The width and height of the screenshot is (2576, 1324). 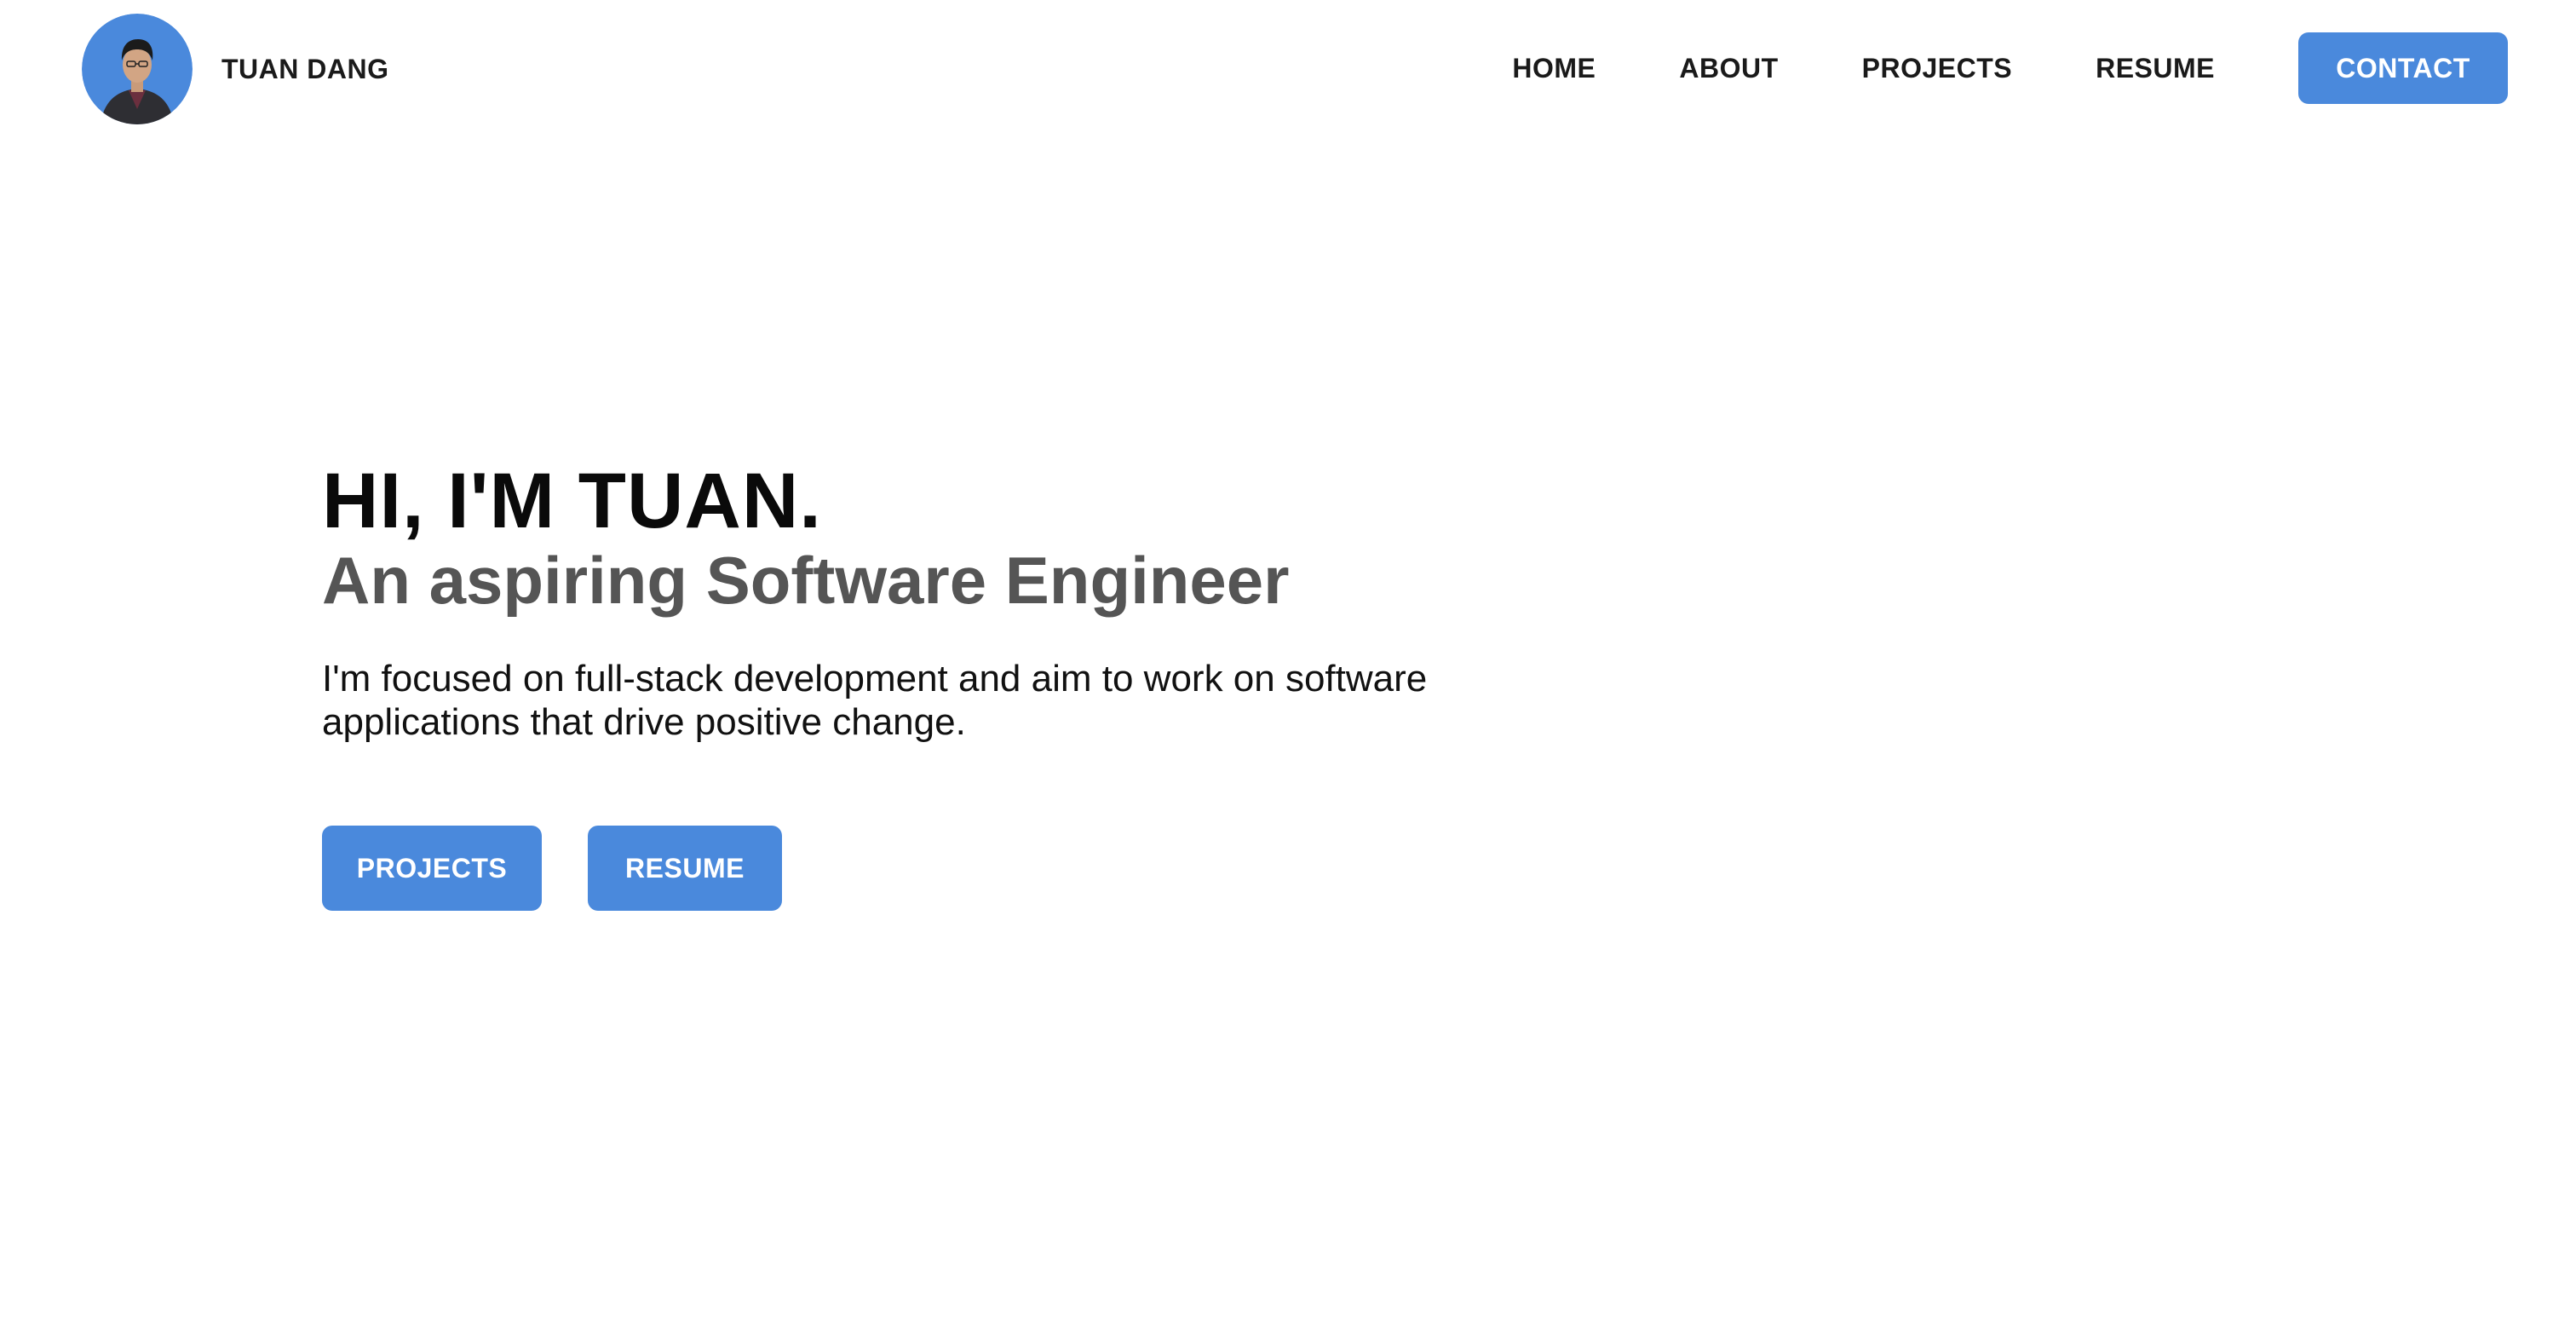 What do you see at coordinates (1728, 68) in the screenshot?
I see `nav-link-about: ABOUT` at bounding box center [1728, 68].